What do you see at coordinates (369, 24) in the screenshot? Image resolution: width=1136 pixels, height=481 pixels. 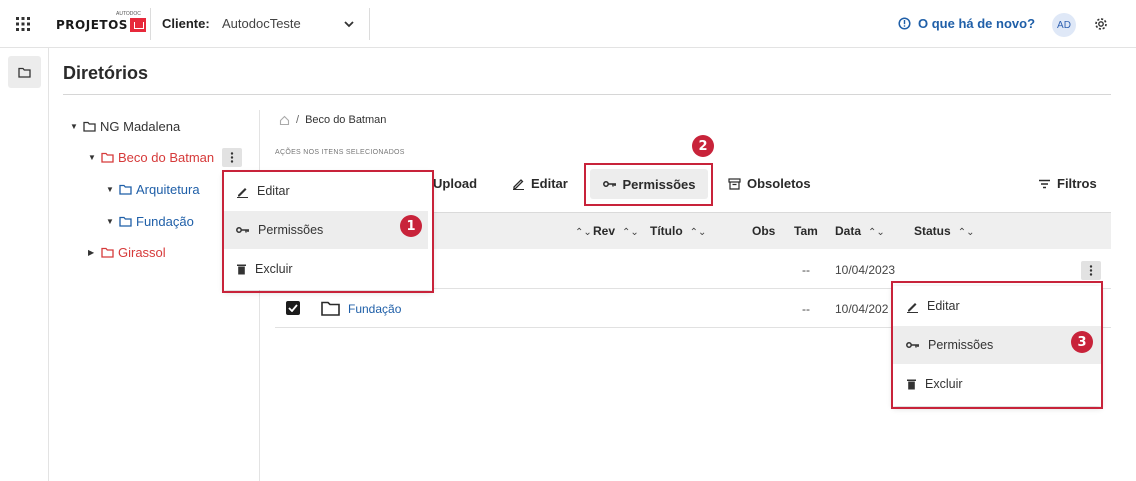 I see `divider` at bounding box center [369, 24].